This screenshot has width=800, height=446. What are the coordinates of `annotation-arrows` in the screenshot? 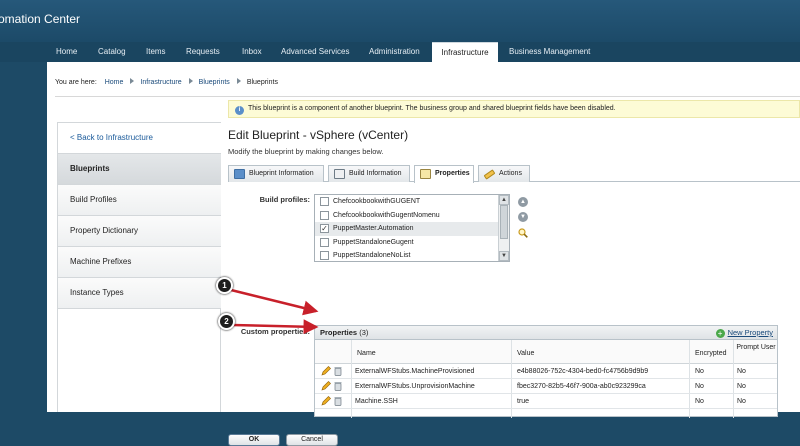 It's located at (274, 311).